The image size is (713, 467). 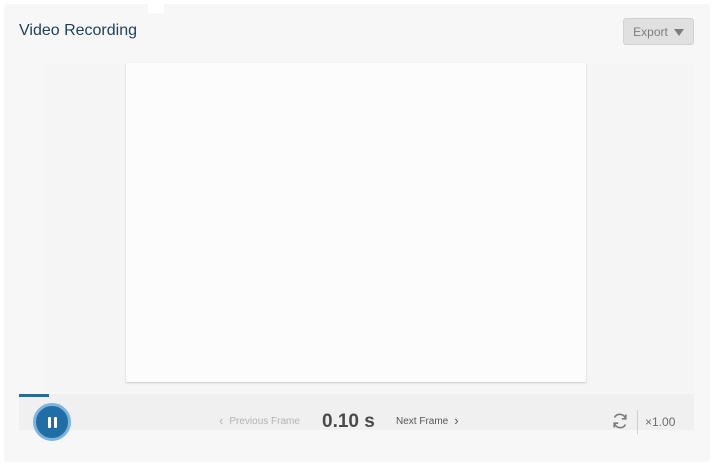 What do you see at coordinates (620, 421) in the screenshot?
I see `loop-icon` at bounding box center [620, 421].